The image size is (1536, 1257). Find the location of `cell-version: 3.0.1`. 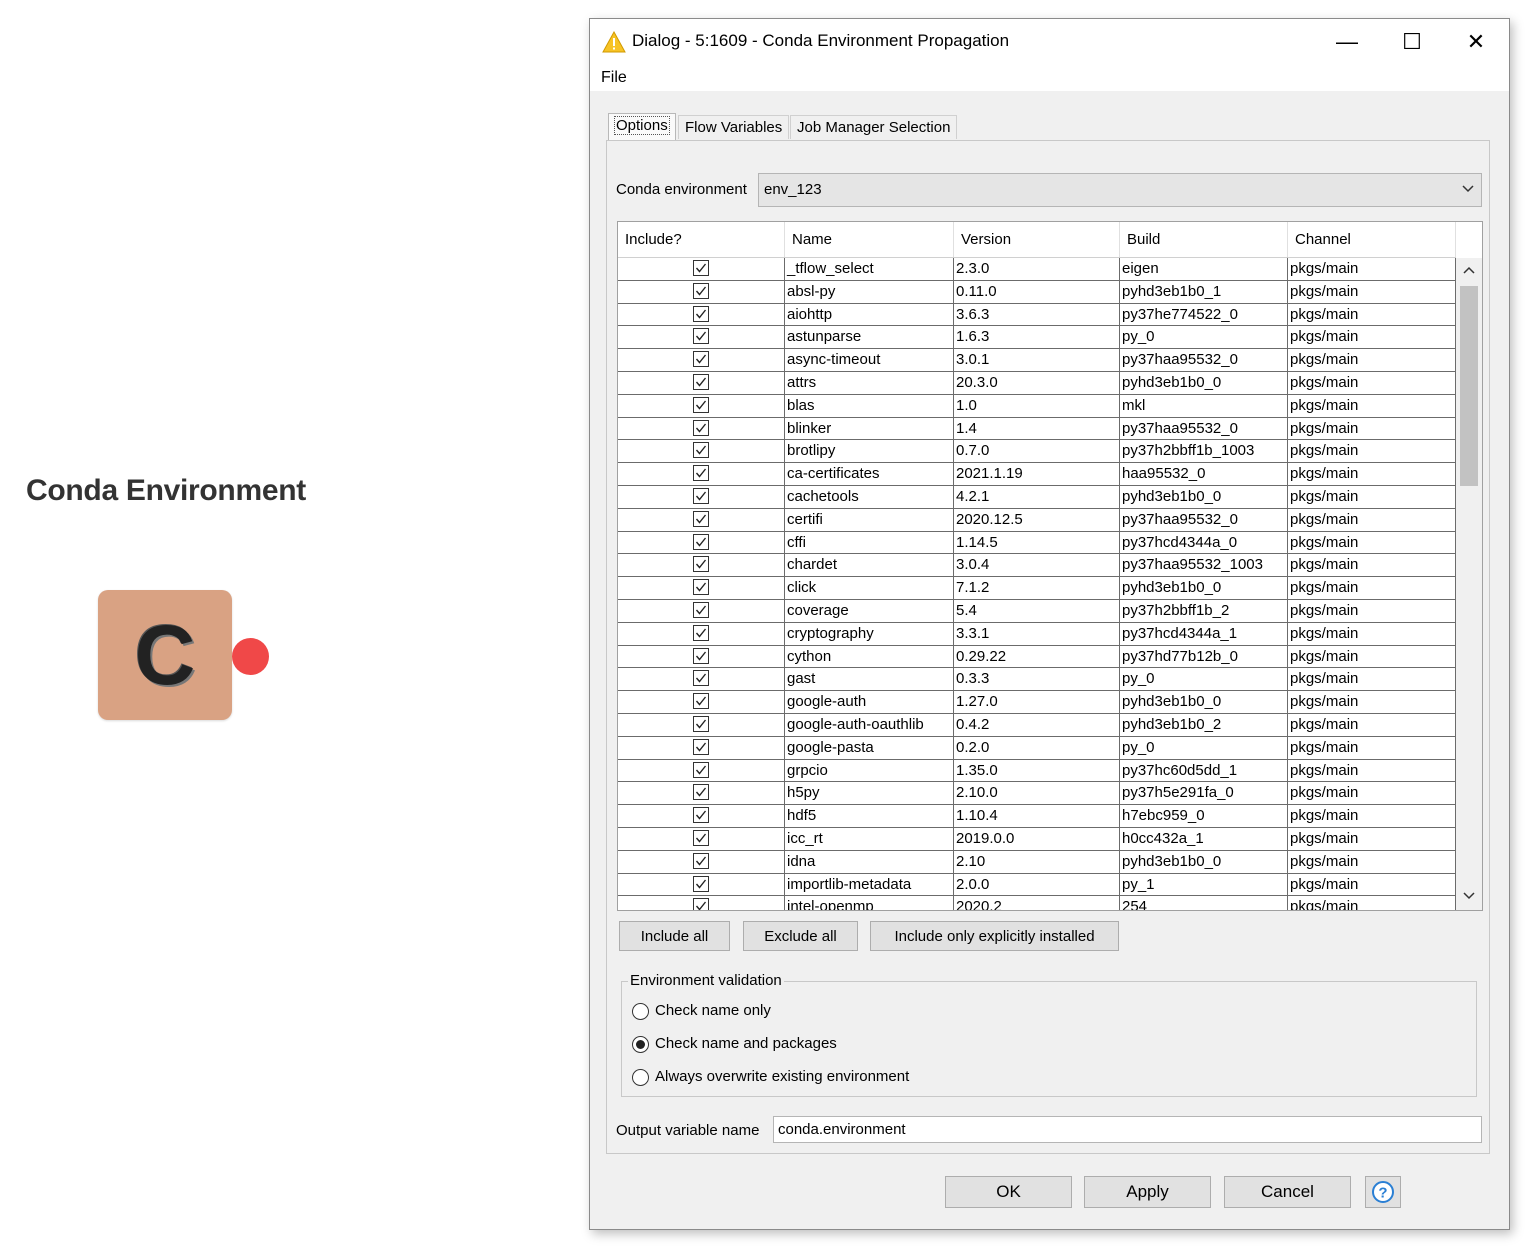

cell-version: 3.0.1 is located at coordinates (1037, 360).